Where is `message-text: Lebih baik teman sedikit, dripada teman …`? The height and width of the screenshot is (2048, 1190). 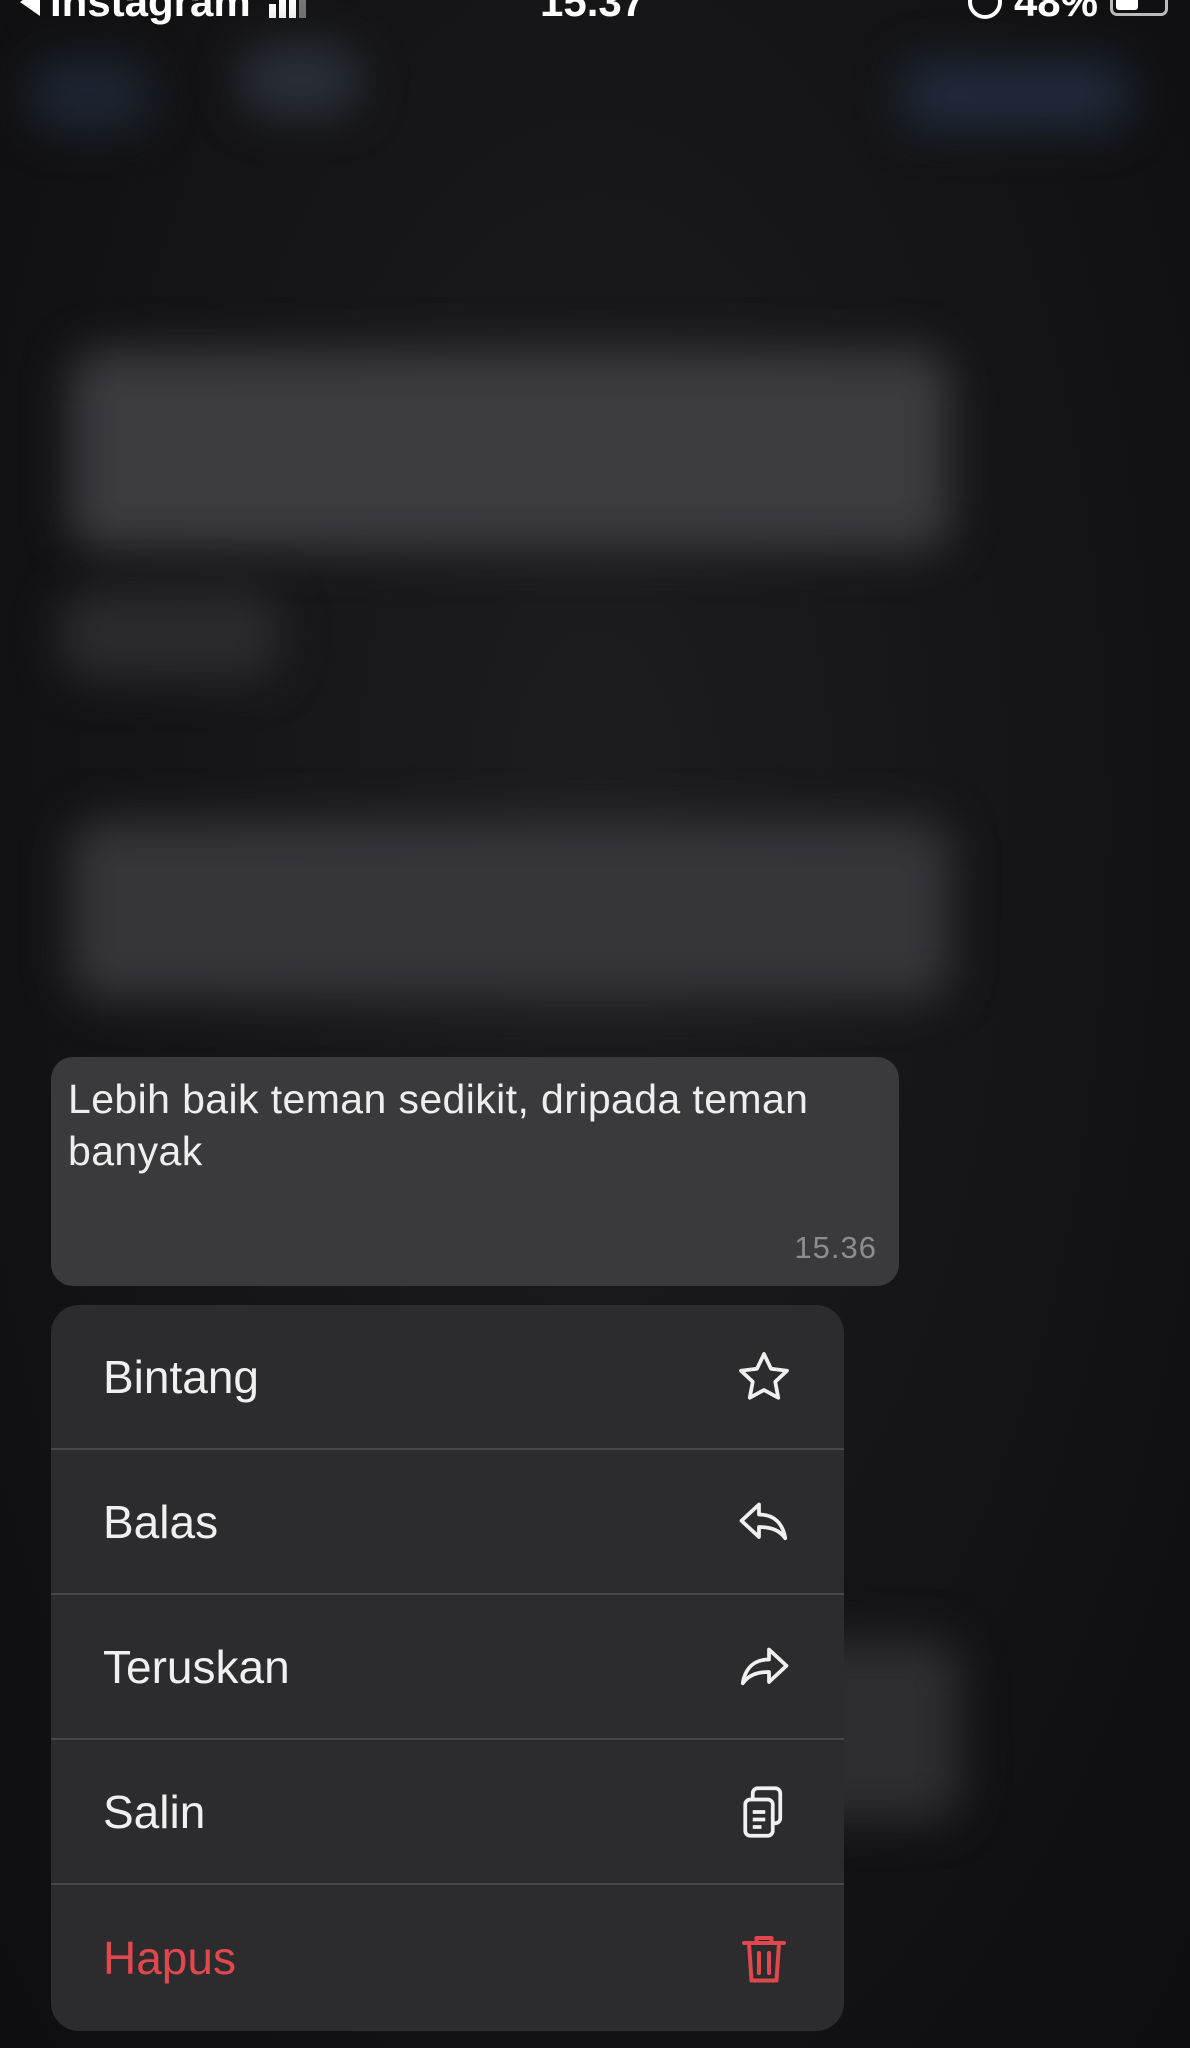 message-text: Lebih baik teman sedikit, dripada teman … is located at coordinates (438, 1125).